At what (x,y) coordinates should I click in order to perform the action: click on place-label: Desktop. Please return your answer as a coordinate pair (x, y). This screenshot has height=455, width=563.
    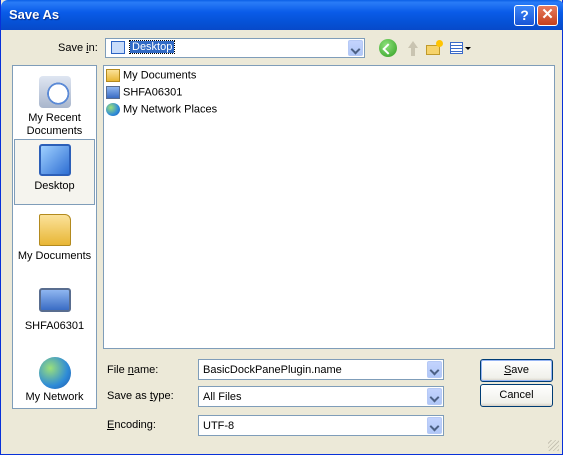
    Looking at the image, I should click on (54, 186).